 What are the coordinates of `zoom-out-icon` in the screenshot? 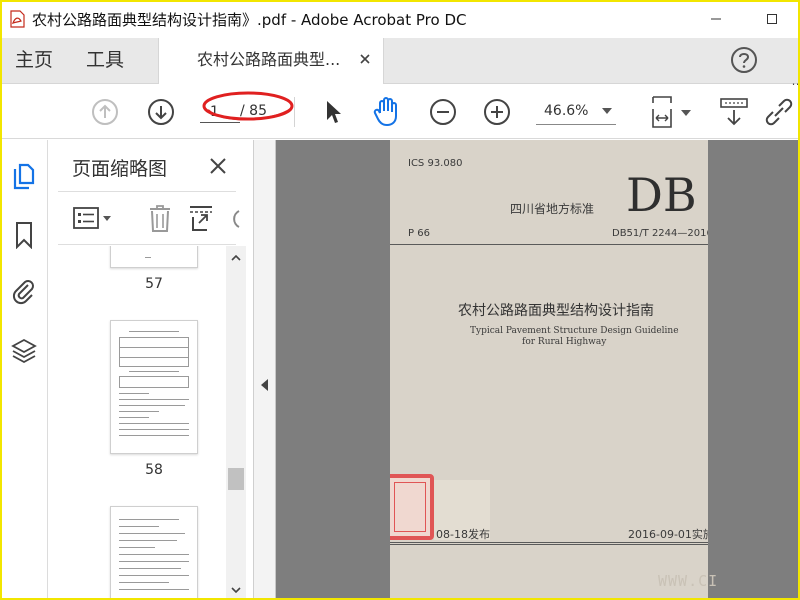 It's located at (443, 112).